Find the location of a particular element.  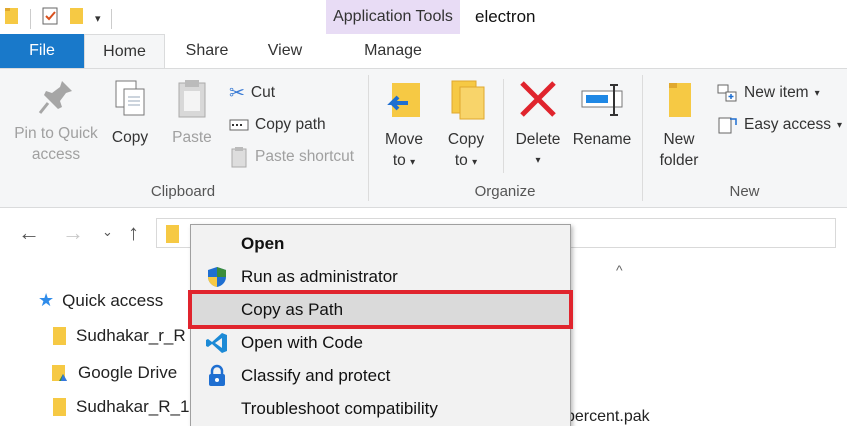

scissors-icon: ✂ is located at coordinates (237, 93).